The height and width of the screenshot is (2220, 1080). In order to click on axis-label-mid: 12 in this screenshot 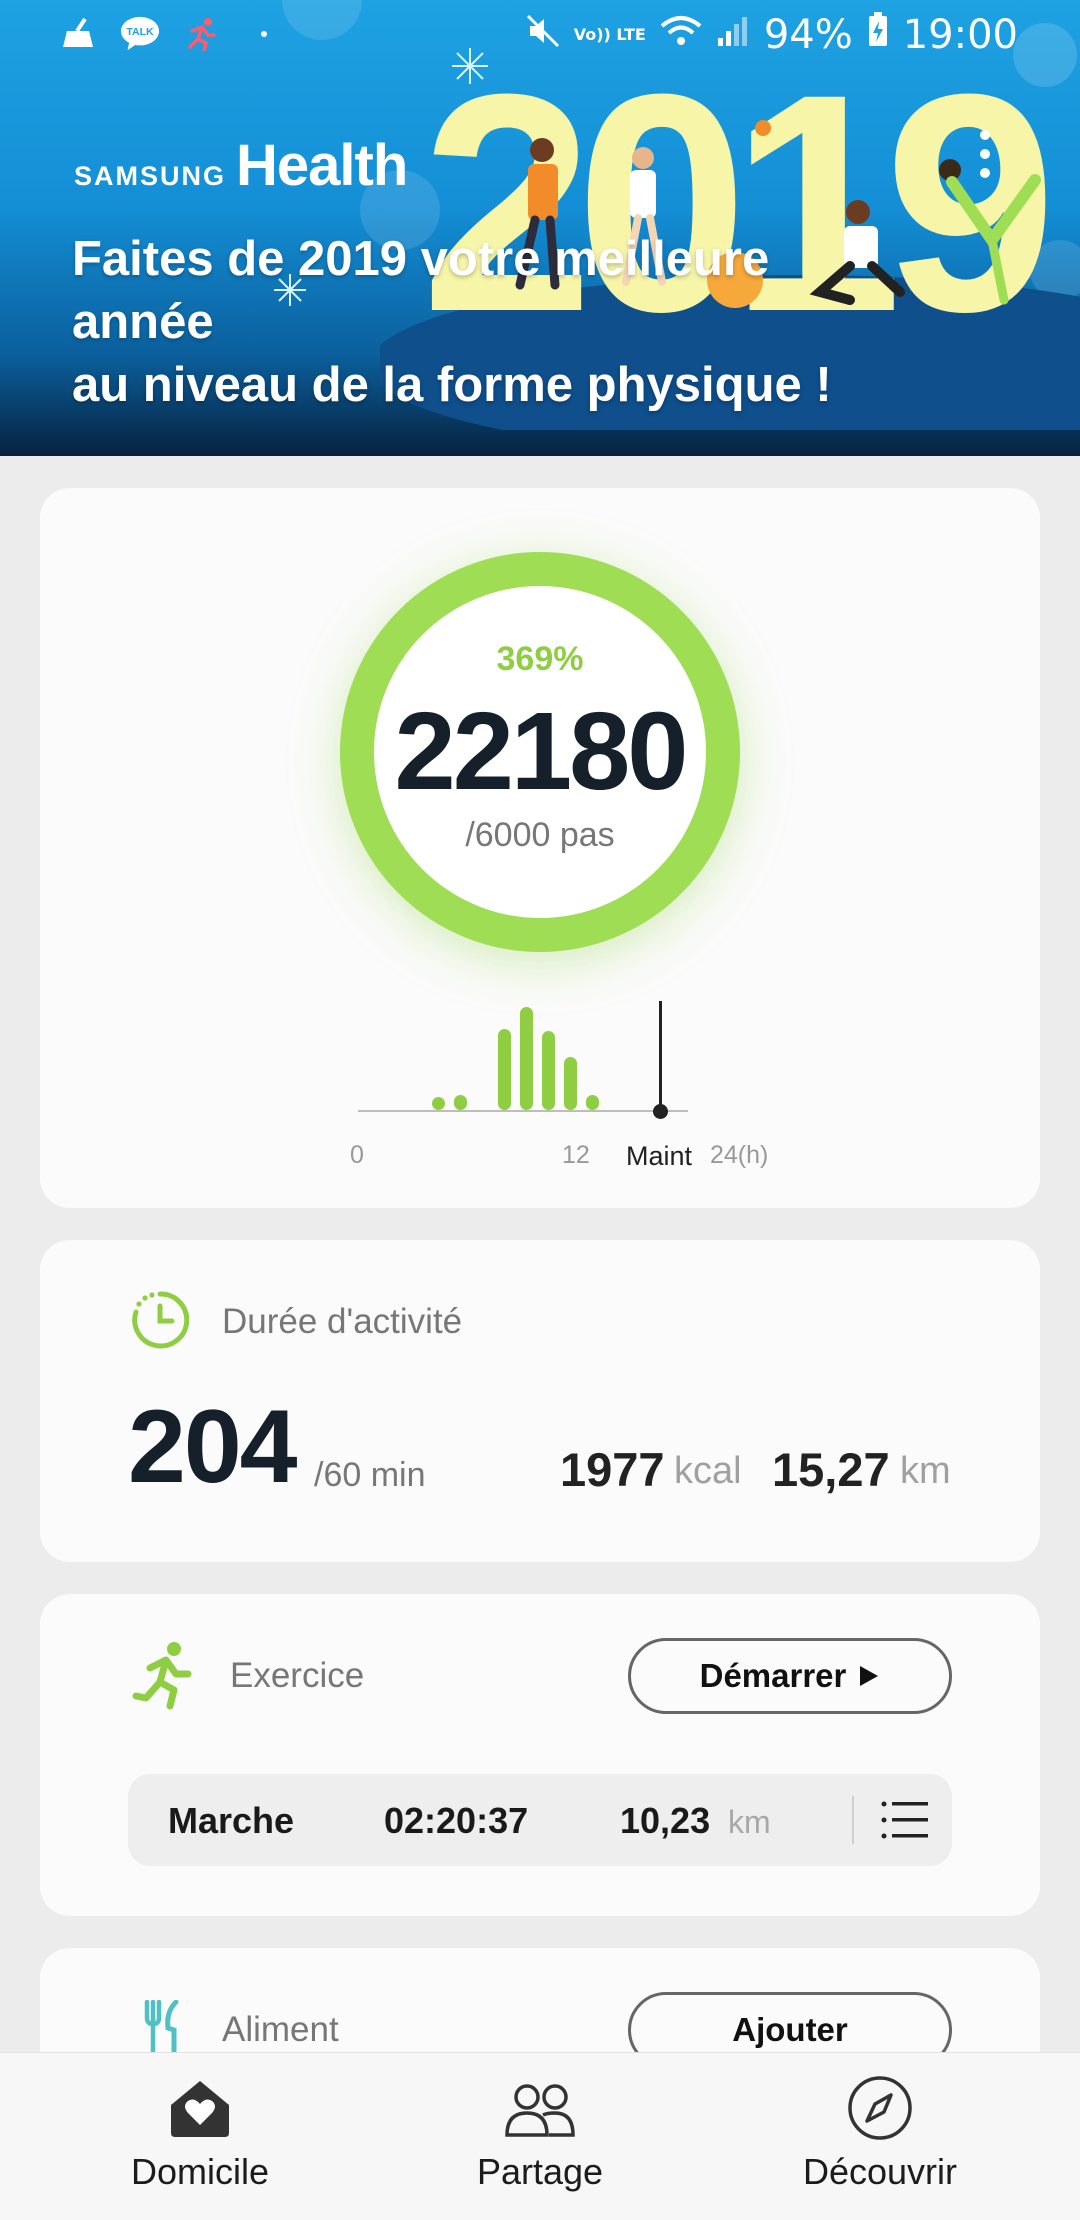, I will do `click(576, 1155)`.